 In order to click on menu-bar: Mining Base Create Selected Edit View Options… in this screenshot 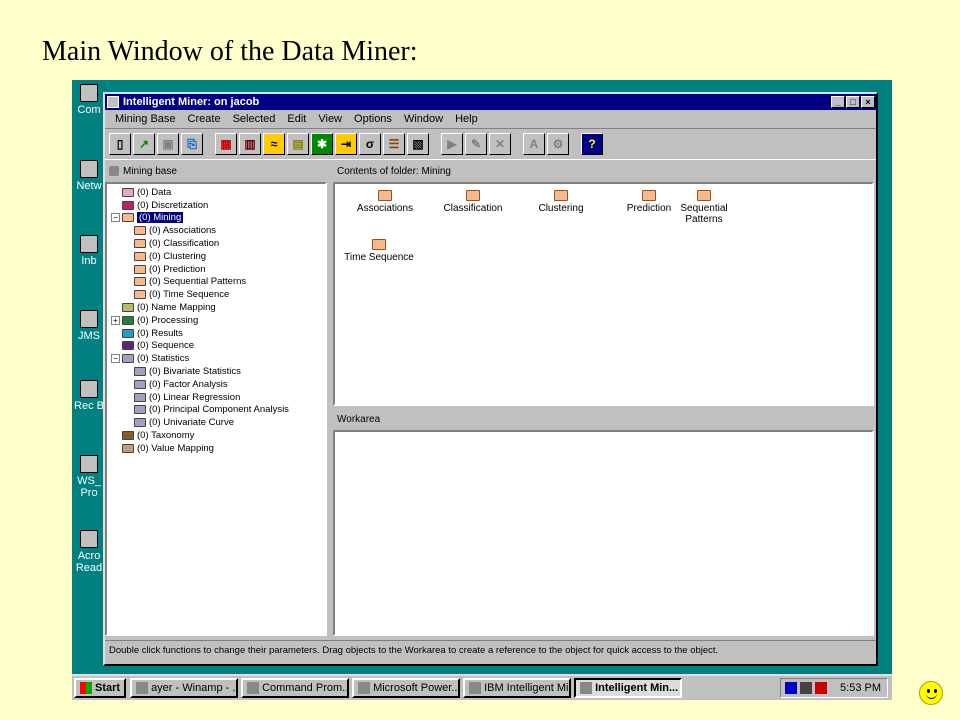, I will do `click(490, 119)`.